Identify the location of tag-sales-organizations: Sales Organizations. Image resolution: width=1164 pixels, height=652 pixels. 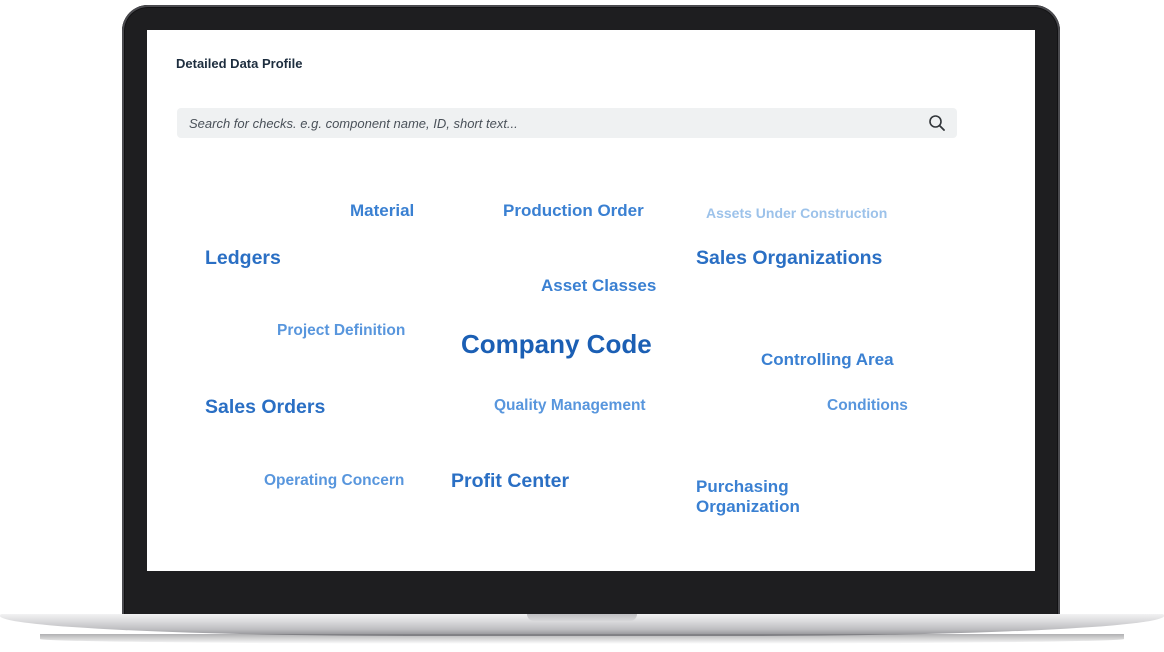
(789, 258).